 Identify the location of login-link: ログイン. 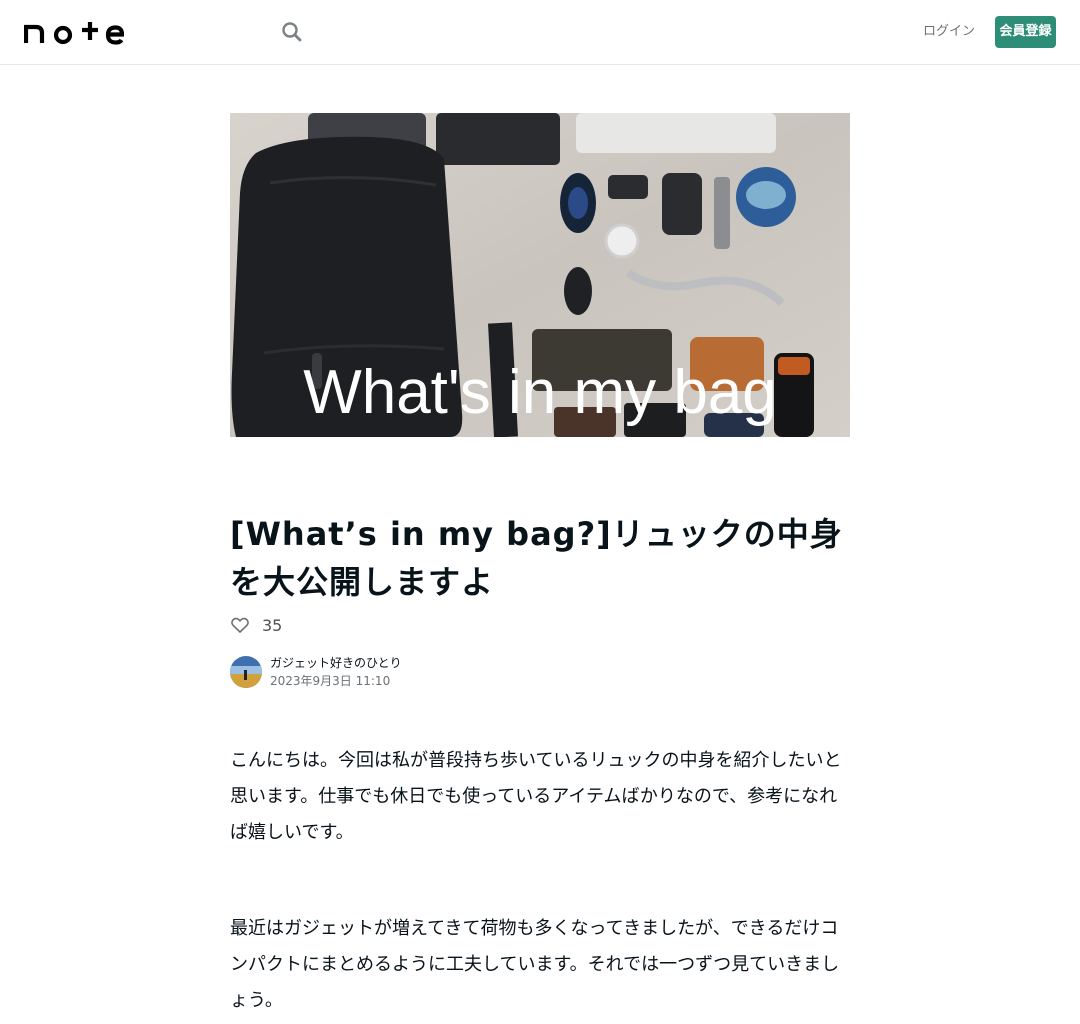
(949, 32).